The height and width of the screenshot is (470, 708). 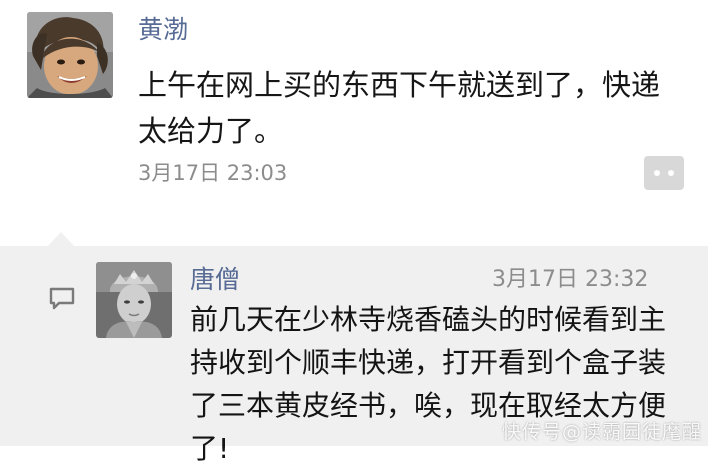 I want to click on post-text: 上午在网上买的东西下午就送到了，快递太给力了。, so click(x=399, y=108).